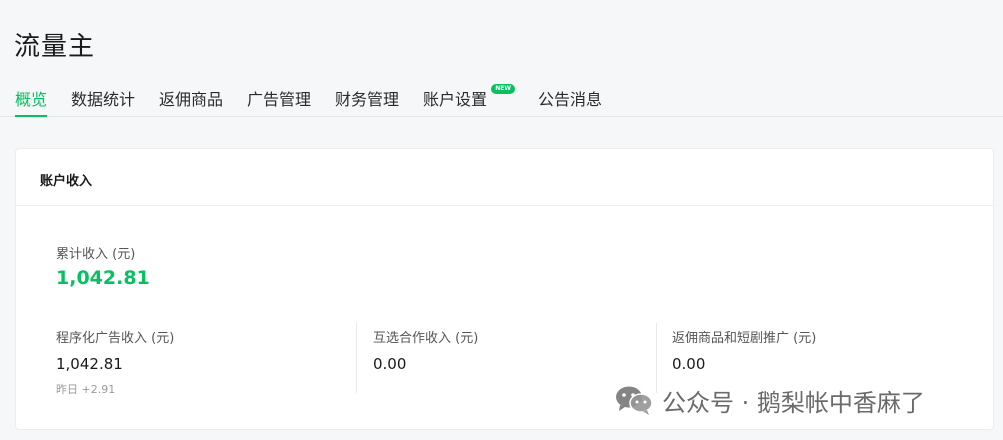  What do you see at coordinates (425, 350) in the screenshot?
I see `metric-mutual-selection: 互选合作收入 (元) 0.00` at bounding box center [425, 350].